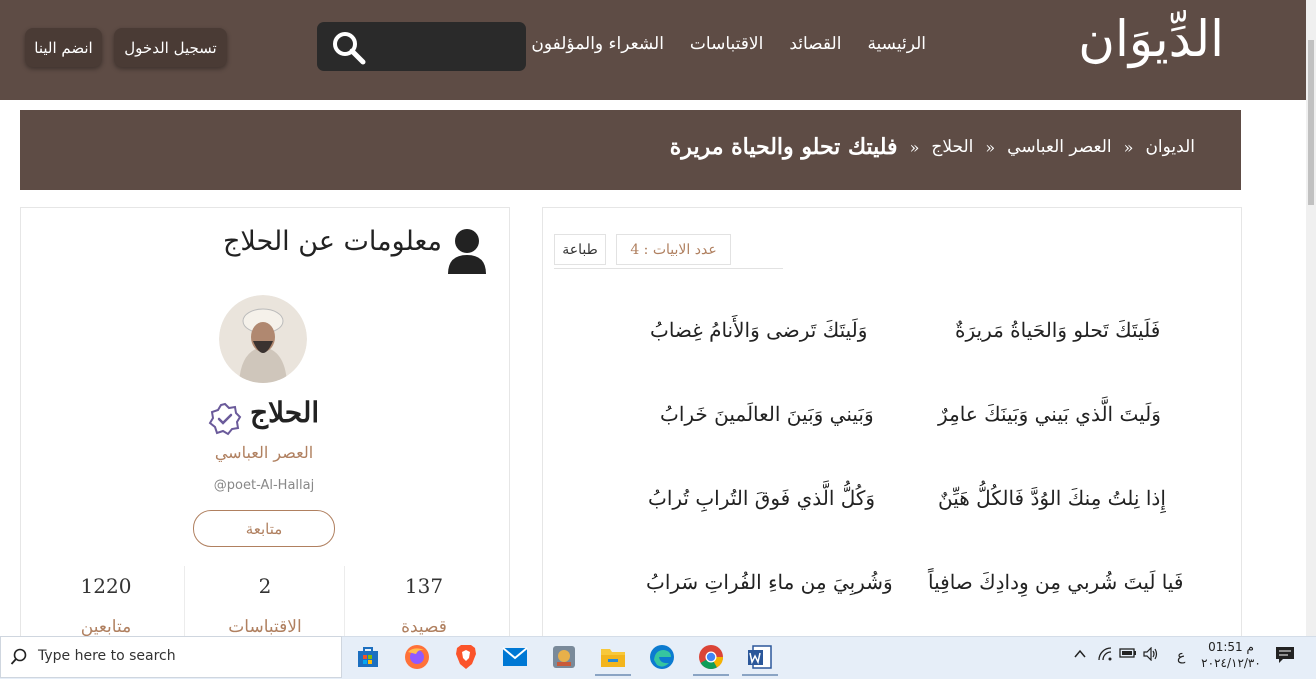 The width and height of the screenshot is (1316, 679). Describe the element at coordinates (1151, 655) in the screenshot. I see `volume-icon` at that location.